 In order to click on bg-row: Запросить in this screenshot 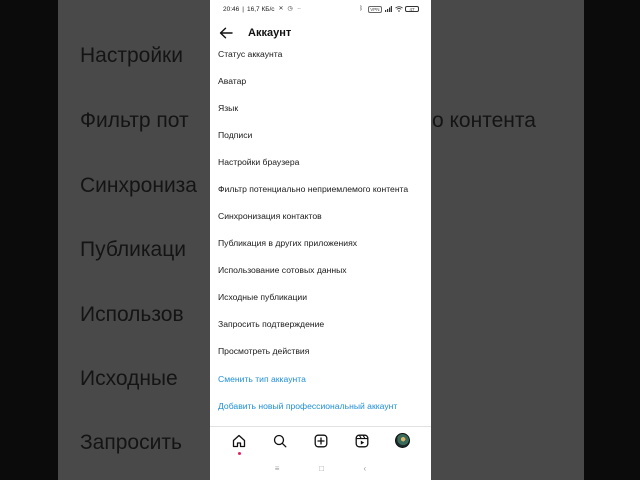, I will do `click(131, 442)`.